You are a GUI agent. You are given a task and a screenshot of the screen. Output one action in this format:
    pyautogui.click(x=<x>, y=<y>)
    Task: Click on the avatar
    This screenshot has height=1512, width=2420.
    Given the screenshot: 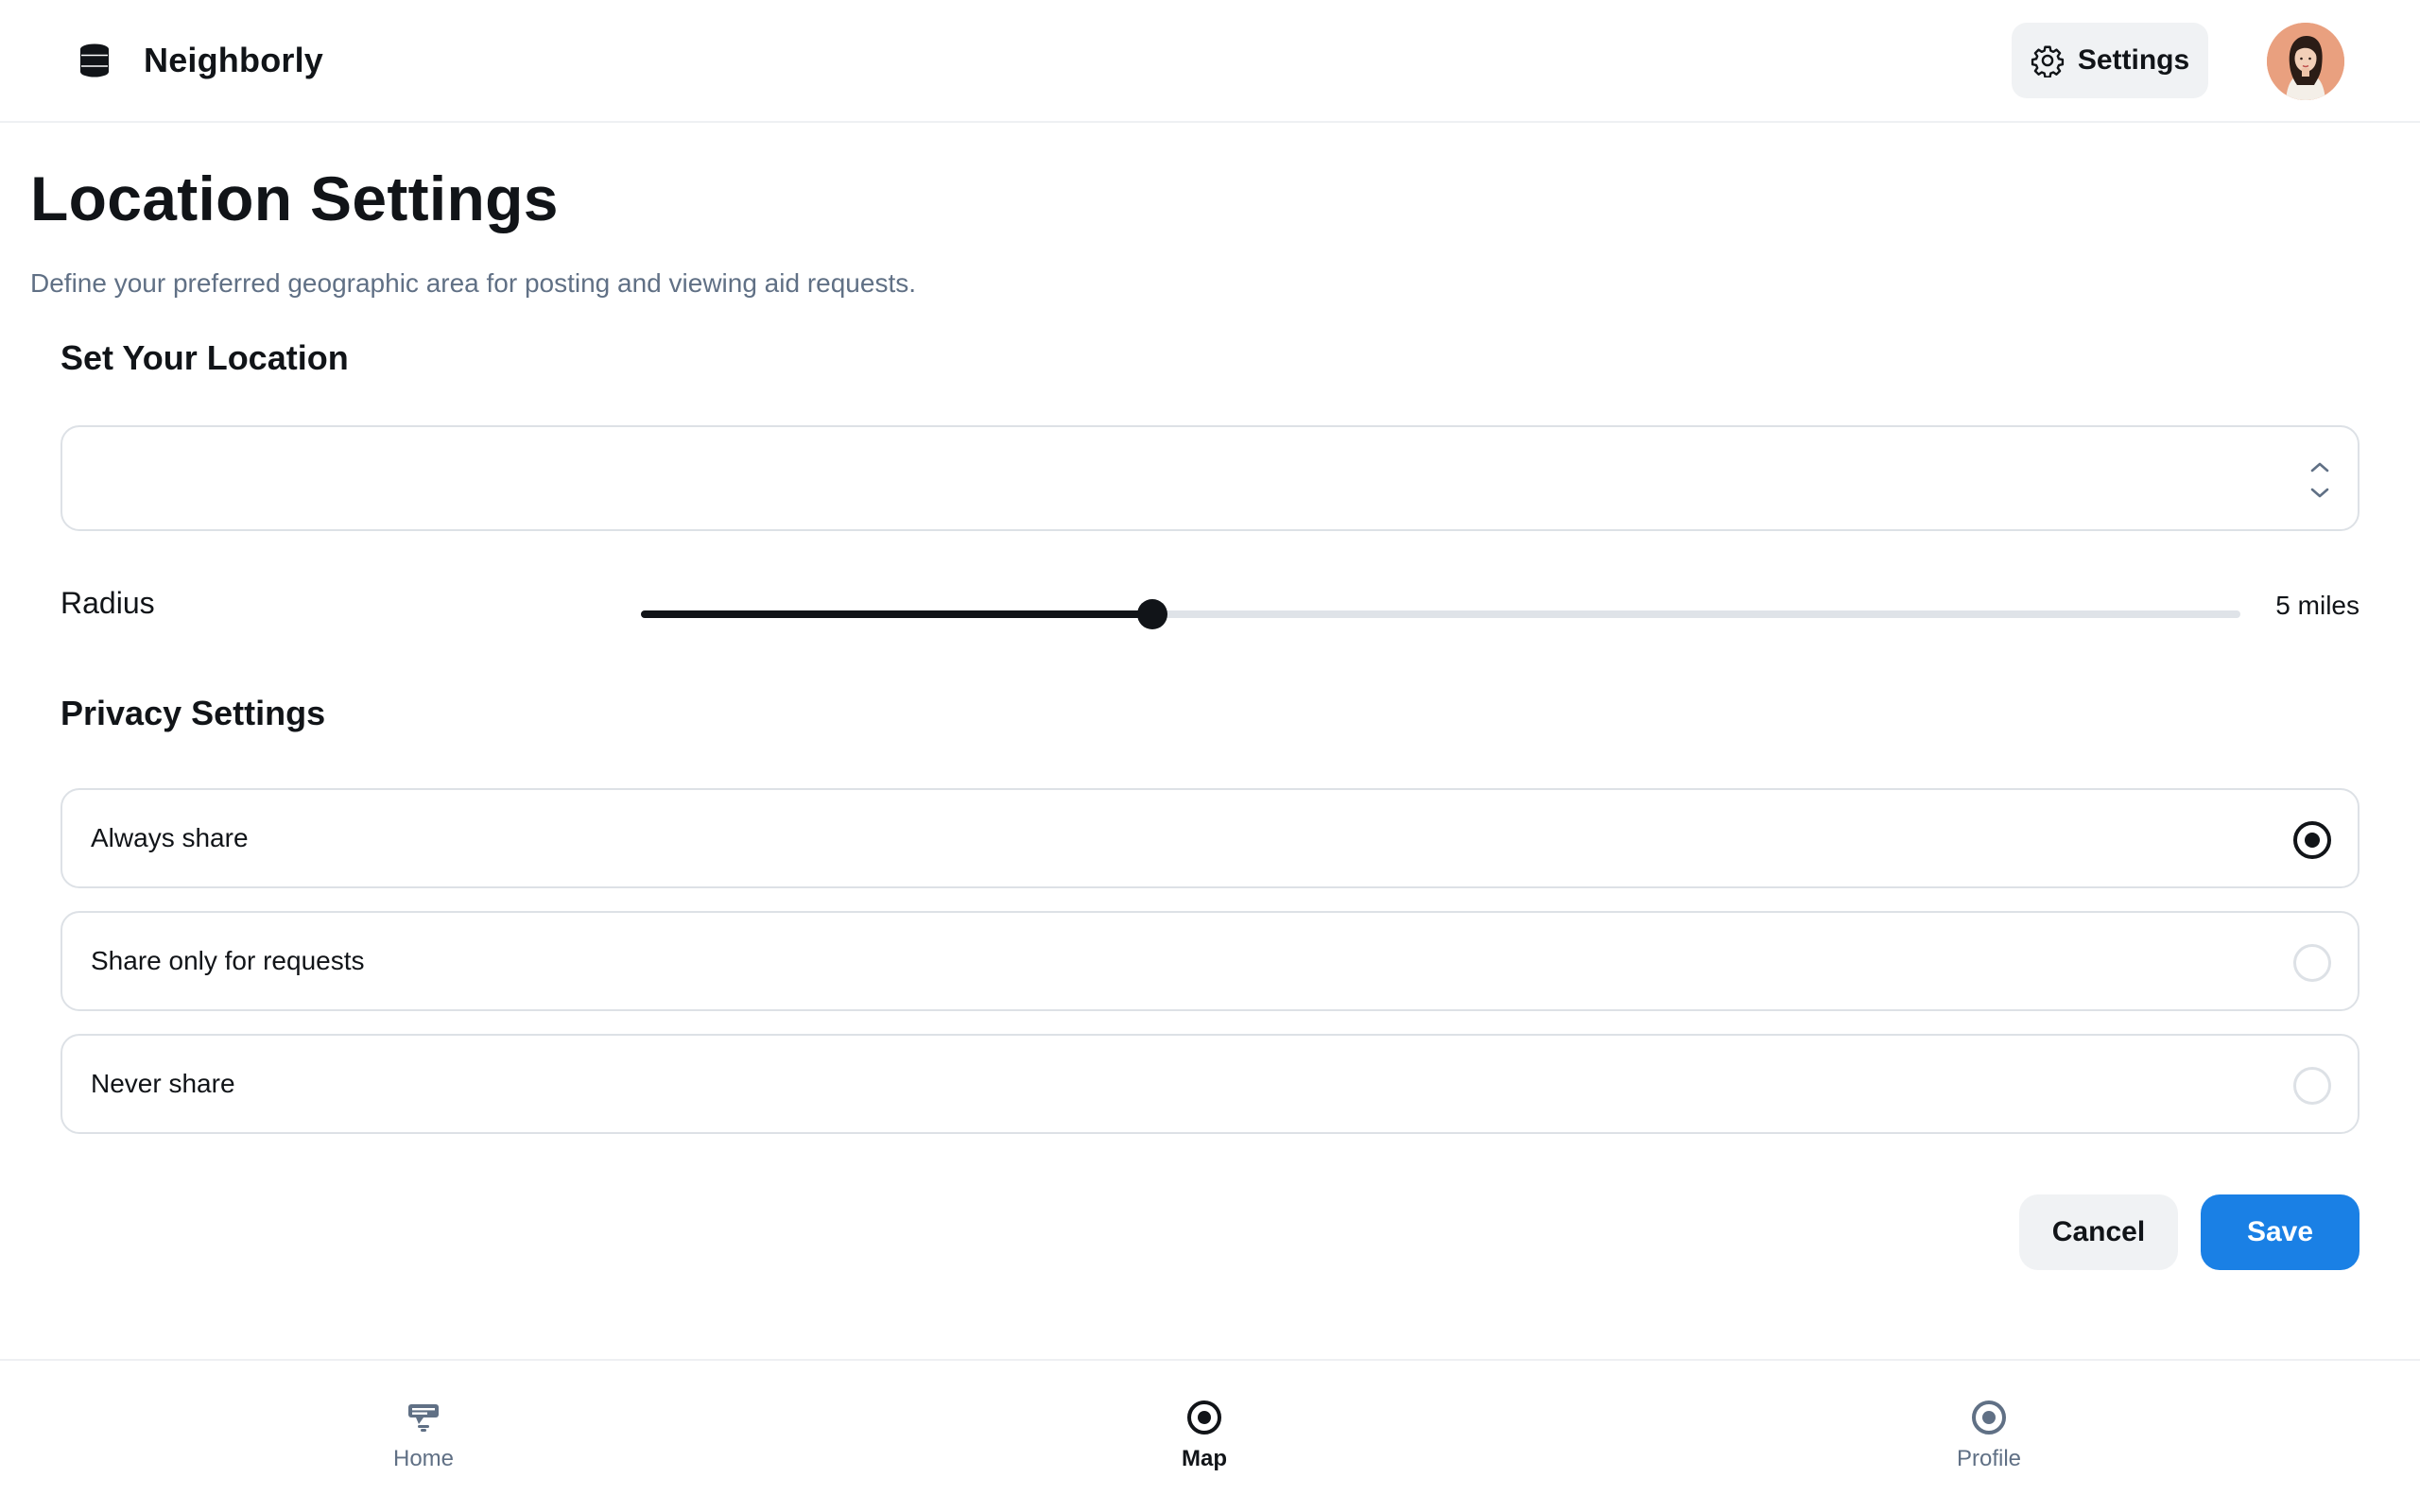 What is the action you would take?
    pyautogui.click(x=2305, y=61)
    